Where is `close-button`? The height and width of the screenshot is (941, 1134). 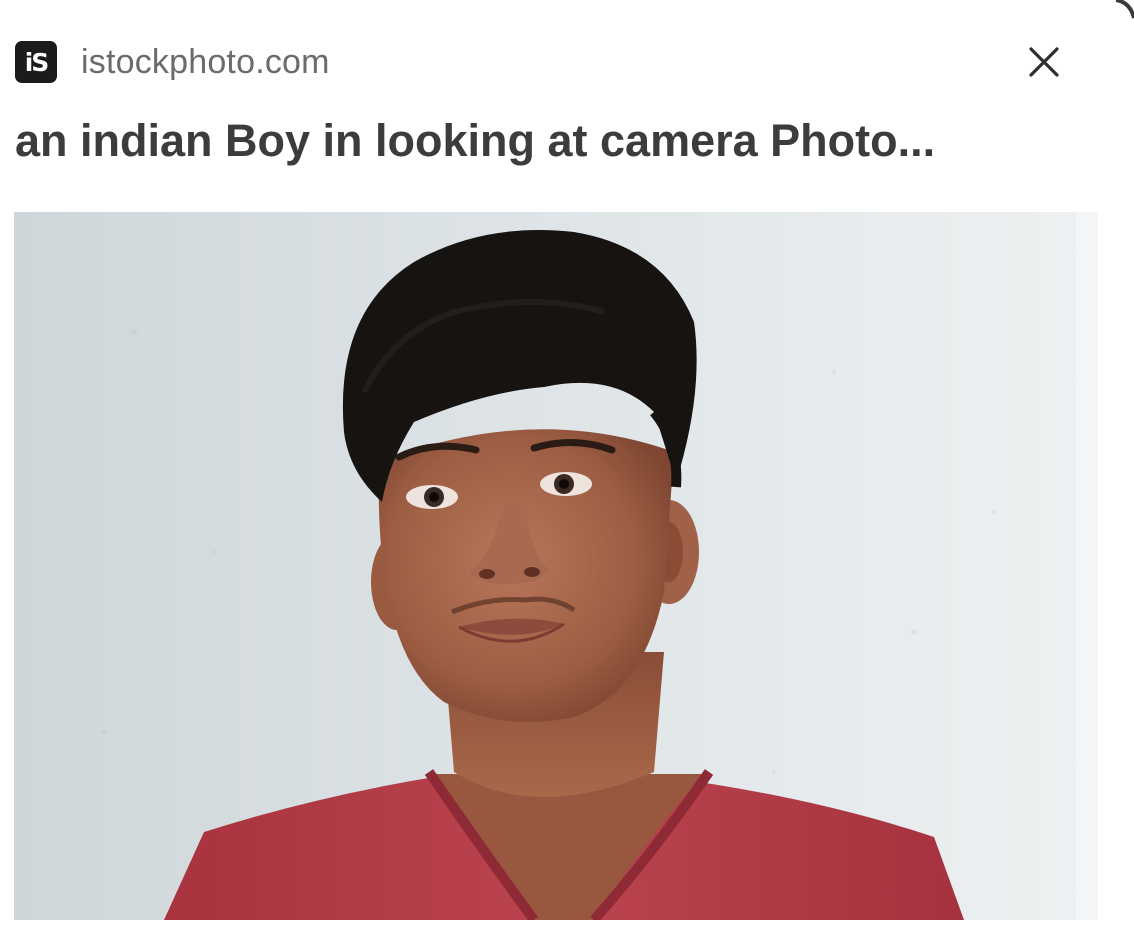 close-button is located at coordinates (1044, 62).